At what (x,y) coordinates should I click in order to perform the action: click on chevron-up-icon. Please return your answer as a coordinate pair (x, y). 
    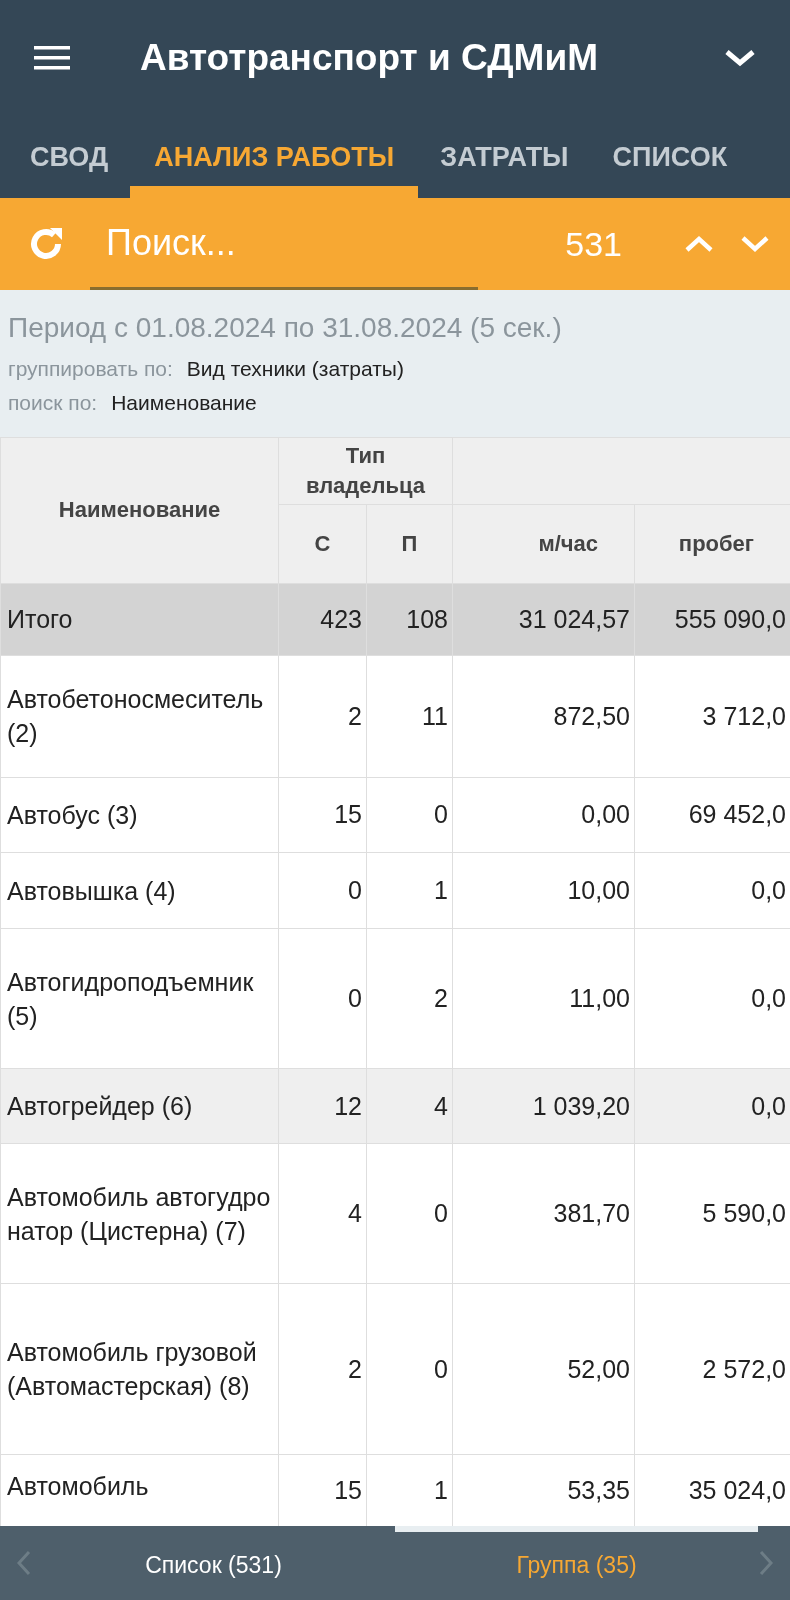
    Looking at the image, I should click on (699, 244).